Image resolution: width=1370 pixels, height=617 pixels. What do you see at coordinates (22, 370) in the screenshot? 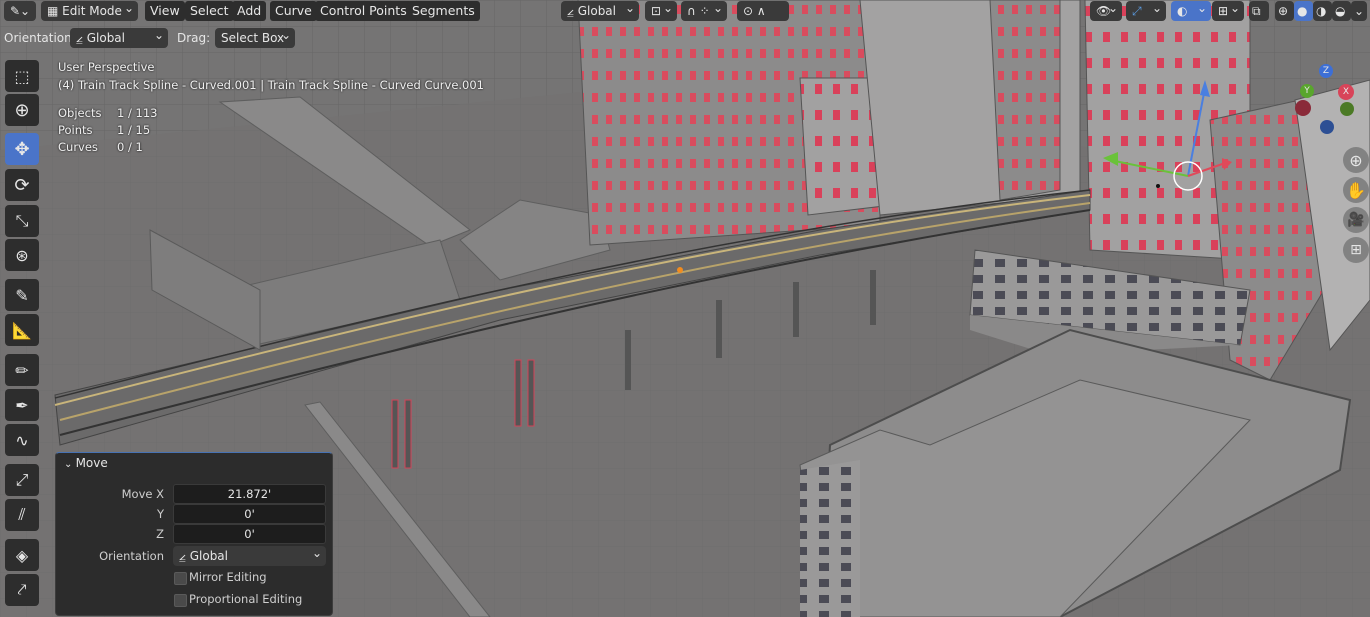
I see `draw-tool: ✏` at bounding box center [22, 370].